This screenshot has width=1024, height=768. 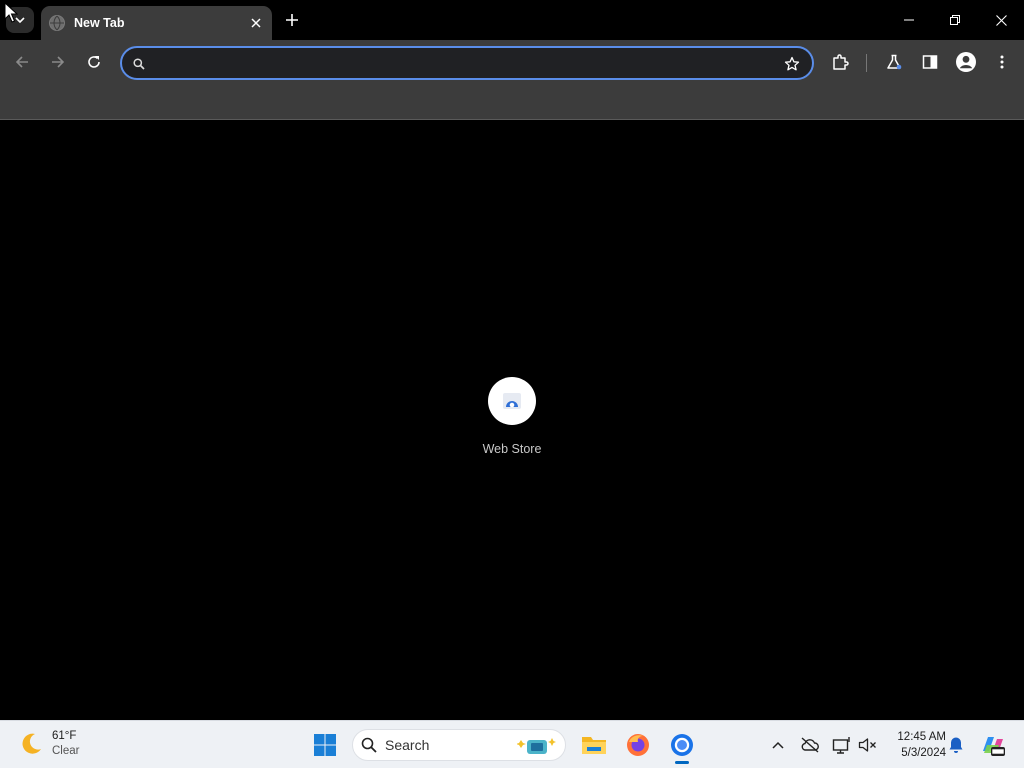 What do you see at coordinates (923, 753) in the screenshot?
I see `clock-date: 5/3/2024` at bounding box center [923, 753].